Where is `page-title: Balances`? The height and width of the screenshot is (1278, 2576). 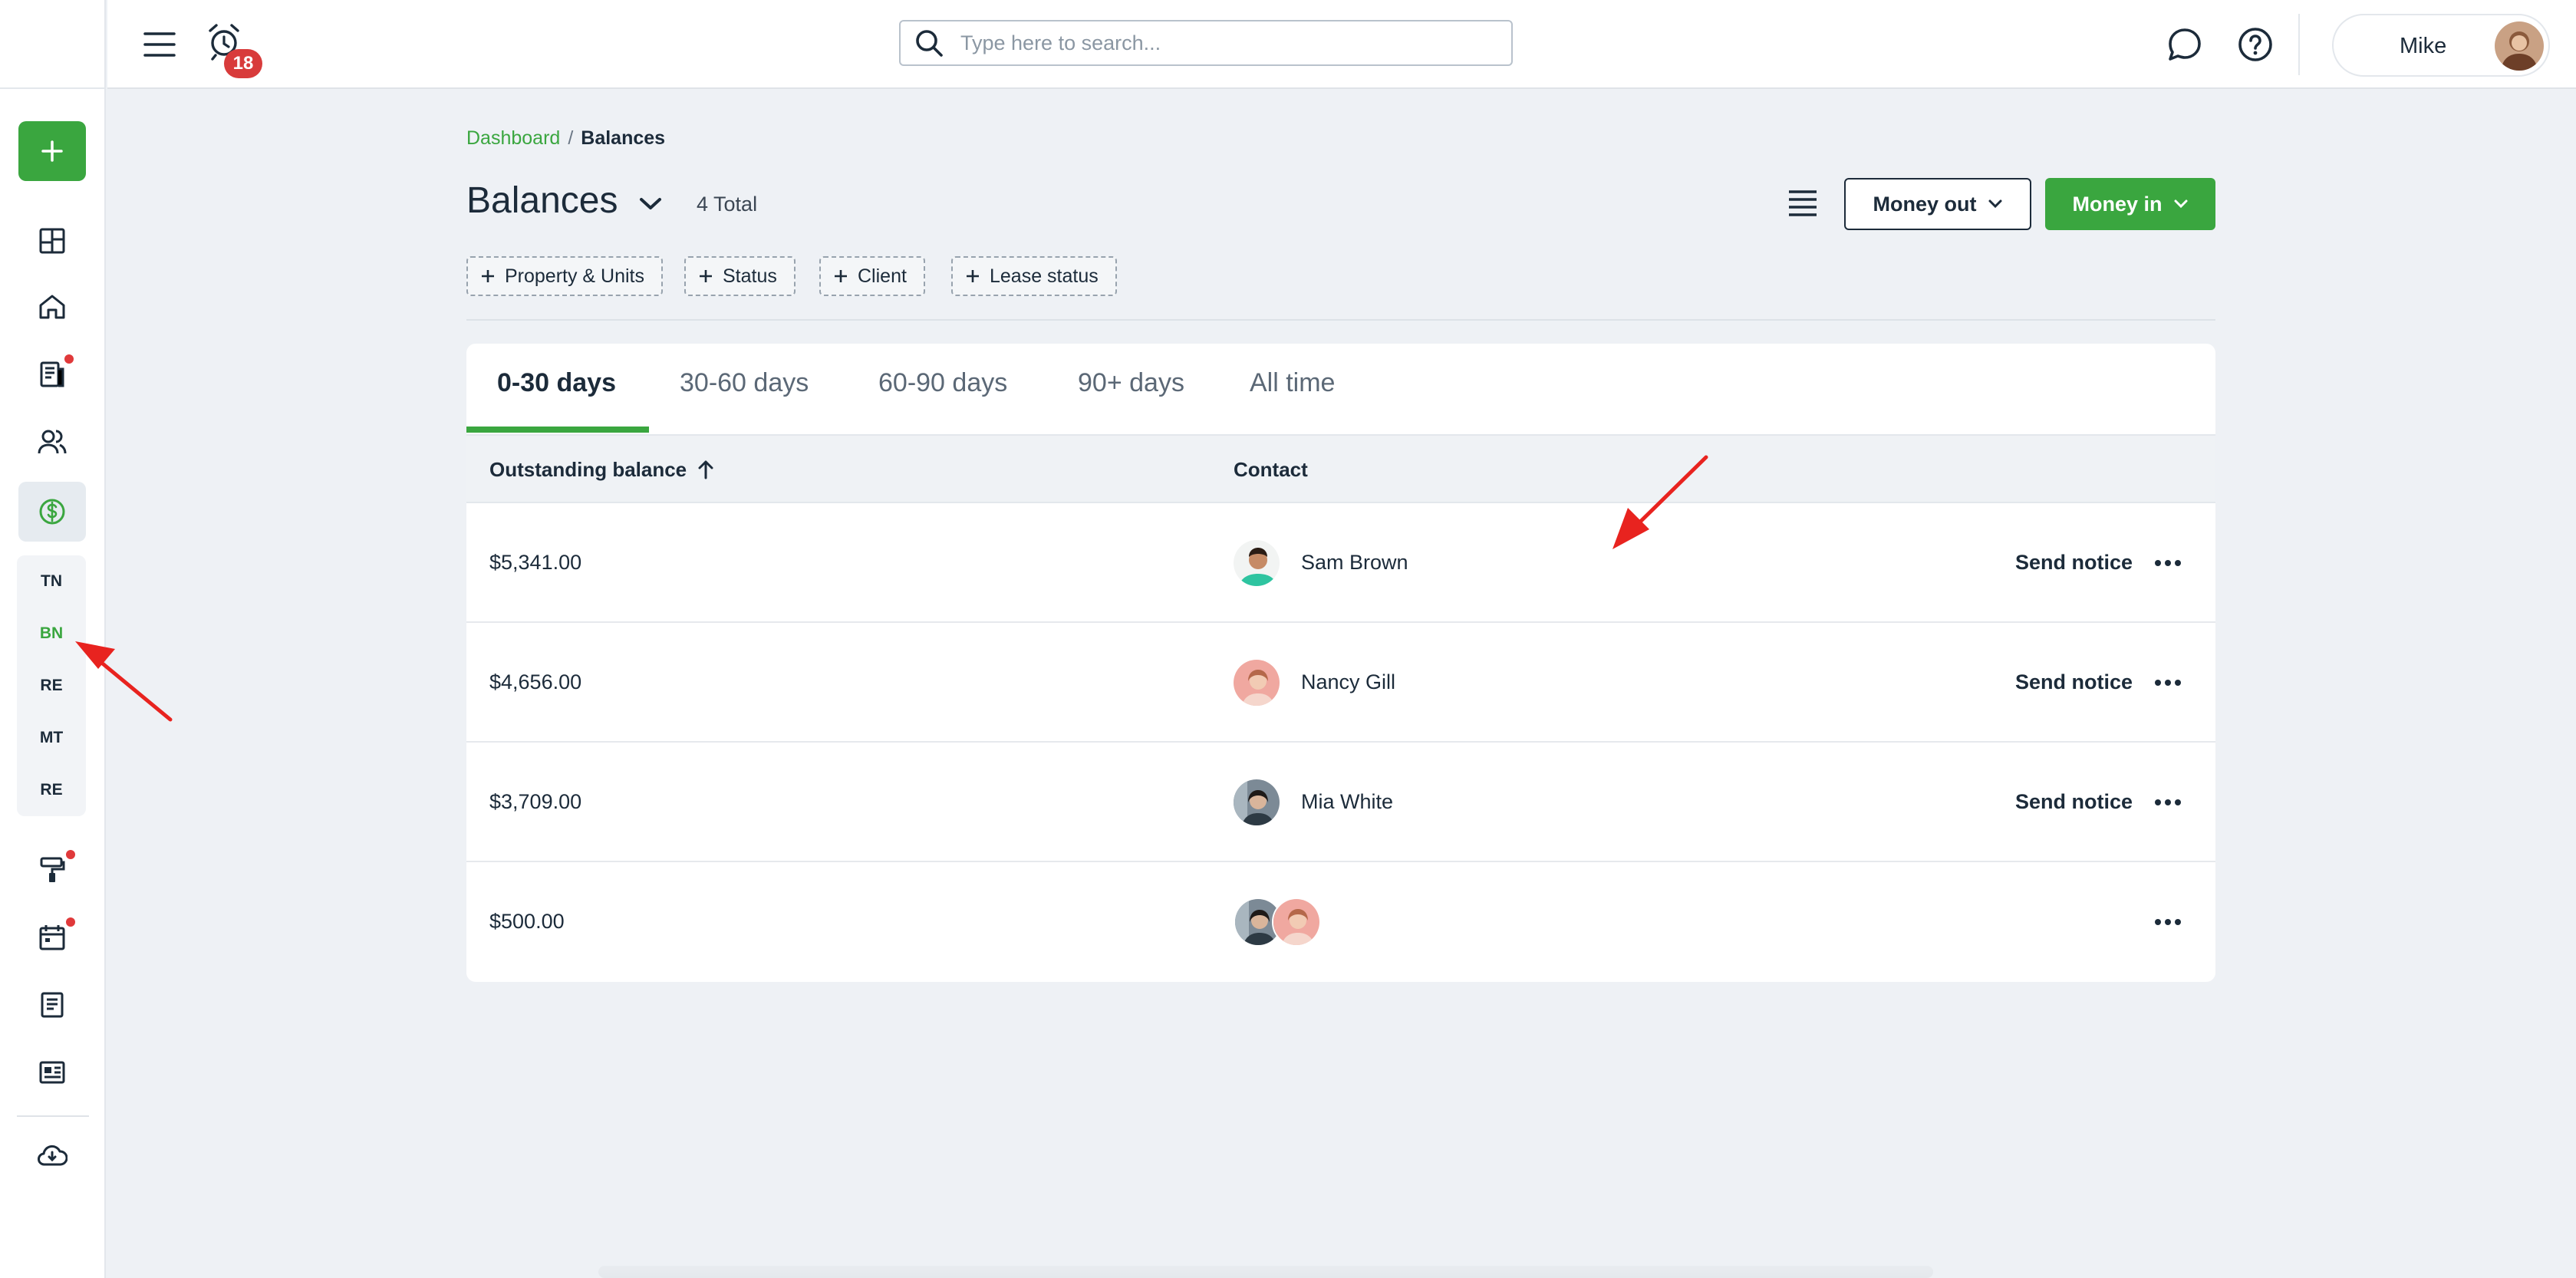
page-title: Balances is located at coordinates (542, 200).